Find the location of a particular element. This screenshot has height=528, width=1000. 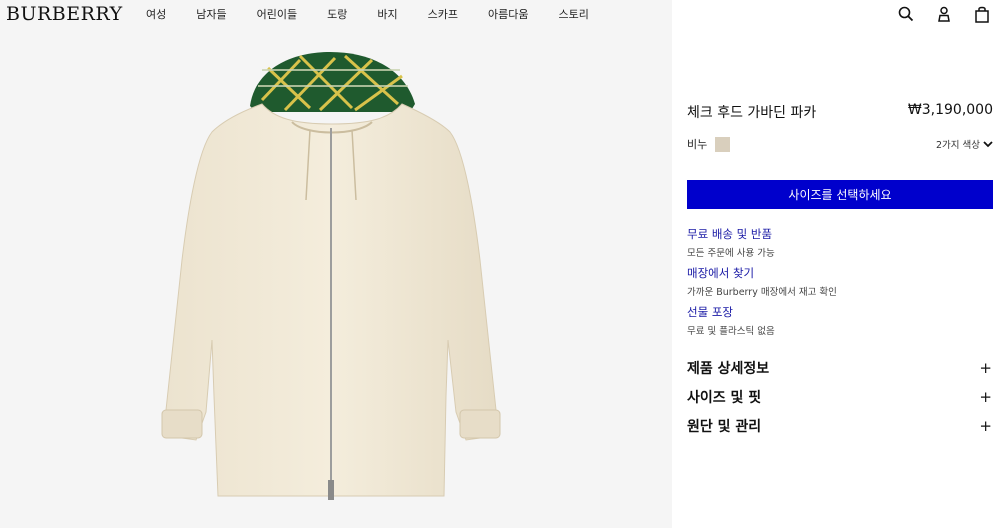

nav-item-pants: 바지 is located at coordinates (387, 14).